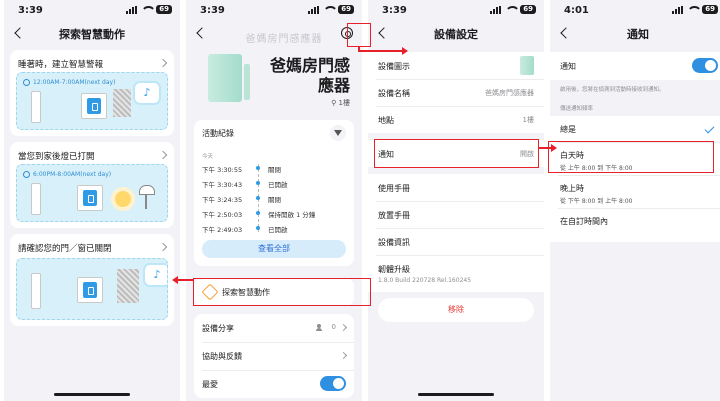 The width and height of the screenshot is (720, 401). I want to click on option-nighttime: 晚上時 從 下午 8:00 到 上午 8:00, so click(635, 191).